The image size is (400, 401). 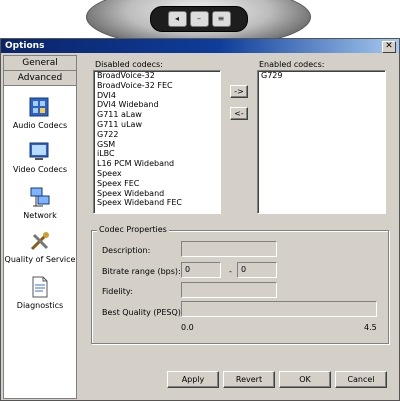 What do you see at coordinates (157, 203) in the screenshot?
I see `list-item: Speex Wideband FEC` at bounding box center [157, 203].